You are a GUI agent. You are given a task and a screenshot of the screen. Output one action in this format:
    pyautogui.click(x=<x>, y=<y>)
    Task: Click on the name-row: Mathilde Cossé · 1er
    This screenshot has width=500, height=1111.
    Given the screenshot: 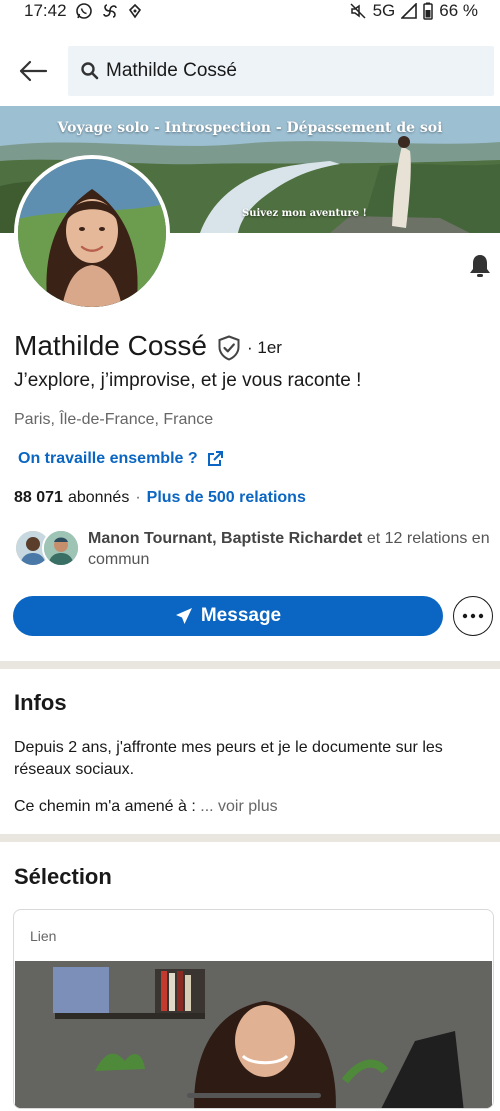 What is the action you would take?
    pyautogui.click(x=148, y=346)
    